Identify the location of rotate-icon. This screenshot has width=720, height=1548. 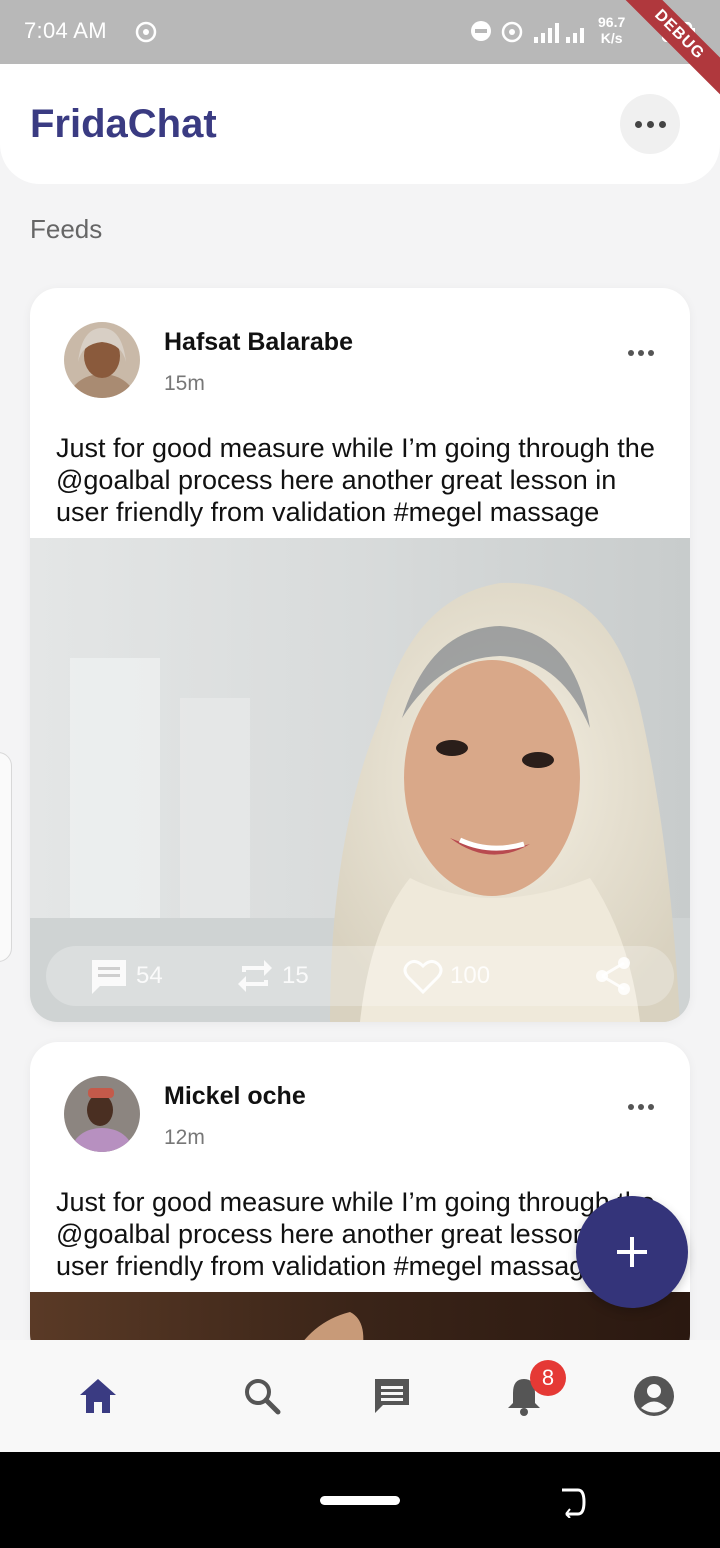
(572, 1502).